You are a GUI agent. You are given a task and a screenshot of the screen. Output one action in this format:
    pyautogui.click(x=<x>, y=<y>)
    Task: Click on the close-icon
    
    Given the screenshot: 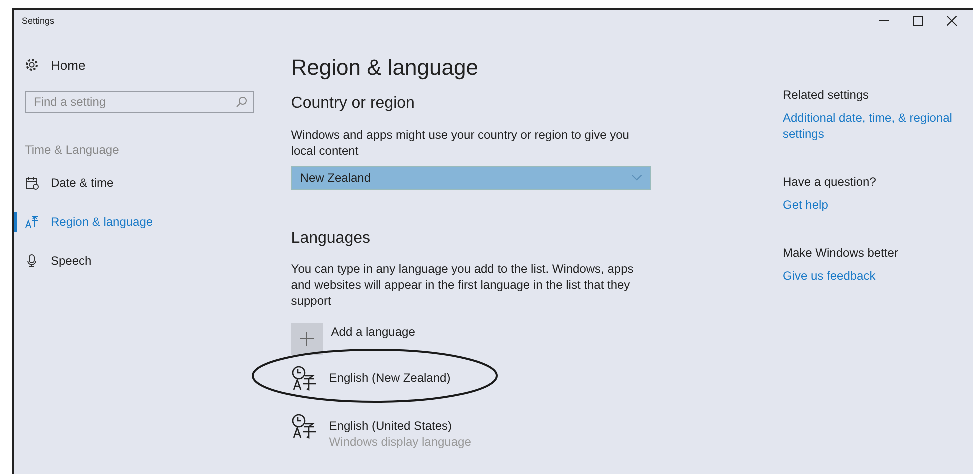 What is the action you would take?
    pyautogui.click(x=952, y=21)
    